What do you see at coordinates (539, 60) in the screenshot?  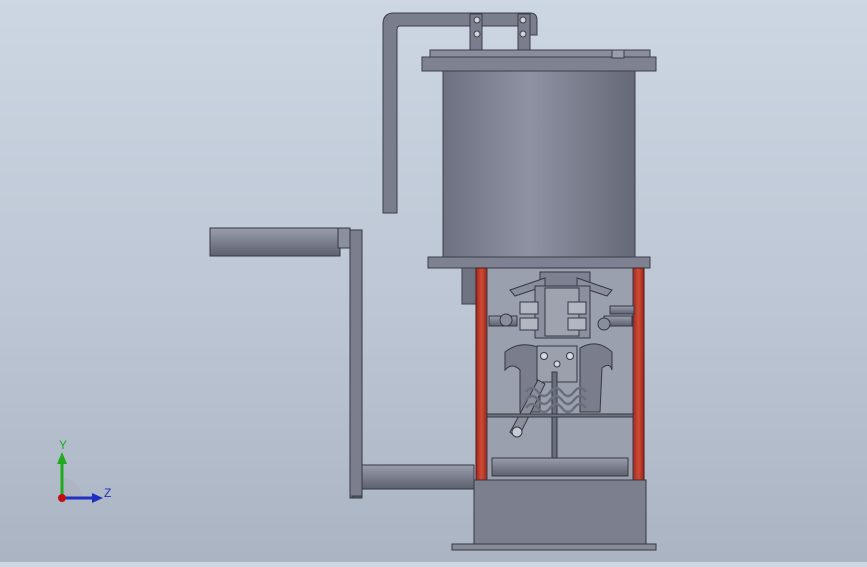 I see `top-plate` at bounding box center [539, 60].